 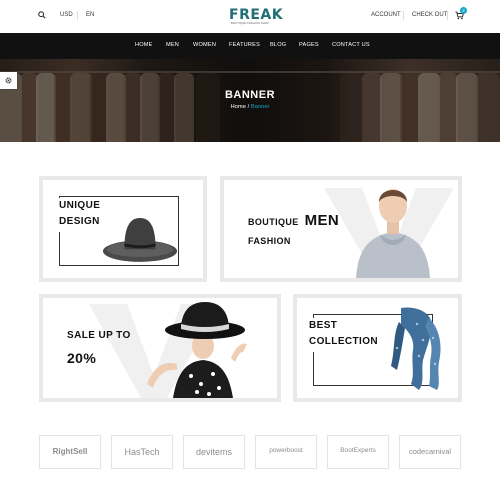 What do you see at coordinates (269, 241) in the screenshot?
I see `promo-subtitle: FASHION` at bounding box center [269, 241].